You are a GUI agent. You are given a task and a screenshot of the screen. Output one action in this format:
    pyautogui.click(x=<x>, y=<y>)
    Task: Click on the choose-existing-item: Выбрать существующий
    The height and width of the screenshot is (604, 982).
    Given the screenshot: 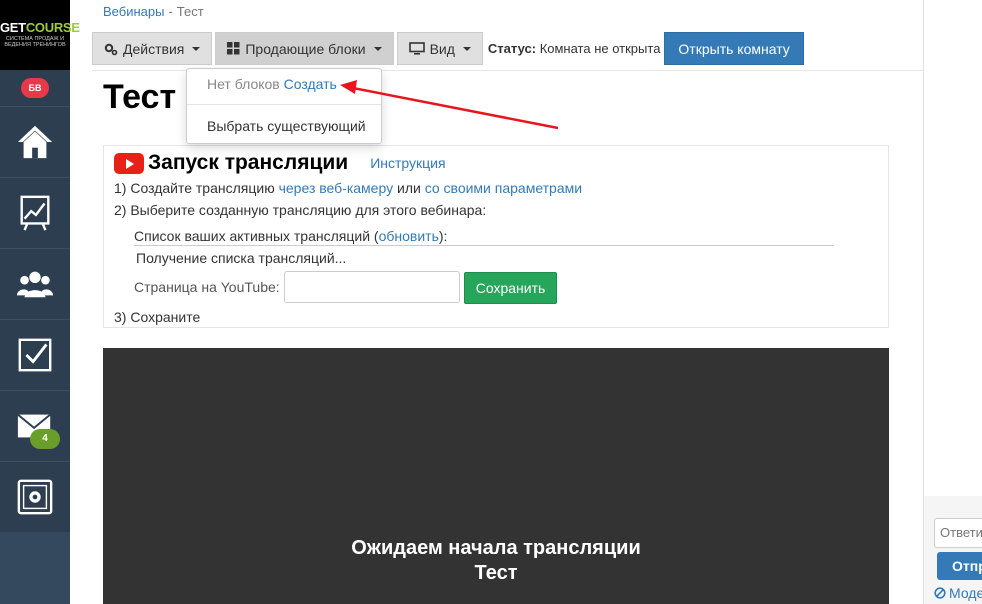 What is the action you would take?
    pyautogui.click(x=286, y=126)
    